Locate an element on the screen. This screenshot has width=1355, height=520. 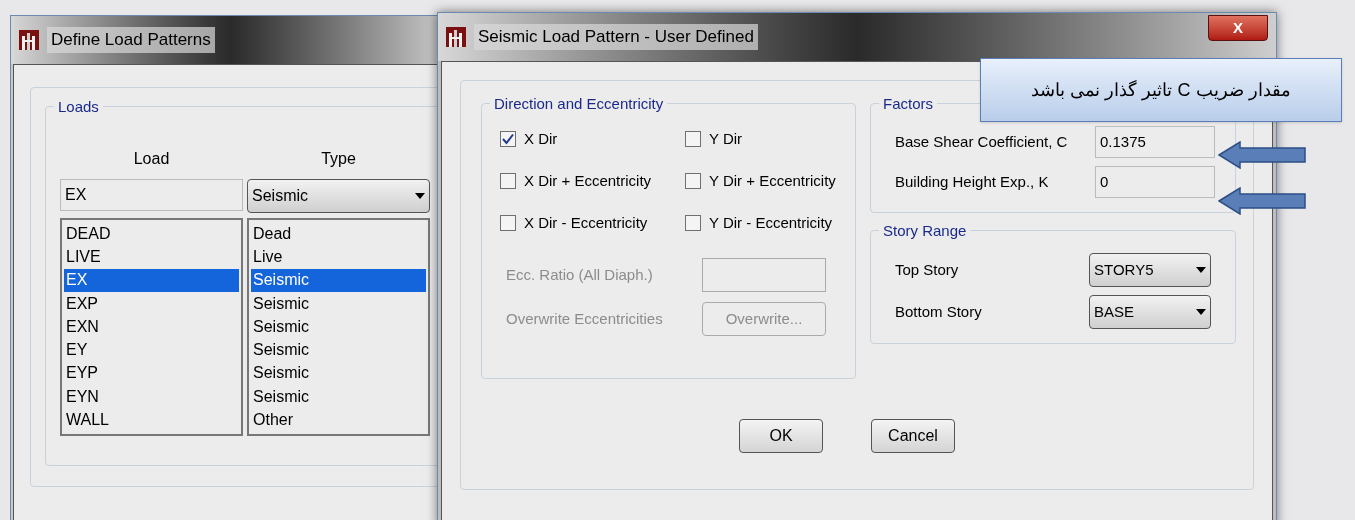
input-field: 0 is located at coordinates (1155, 182).